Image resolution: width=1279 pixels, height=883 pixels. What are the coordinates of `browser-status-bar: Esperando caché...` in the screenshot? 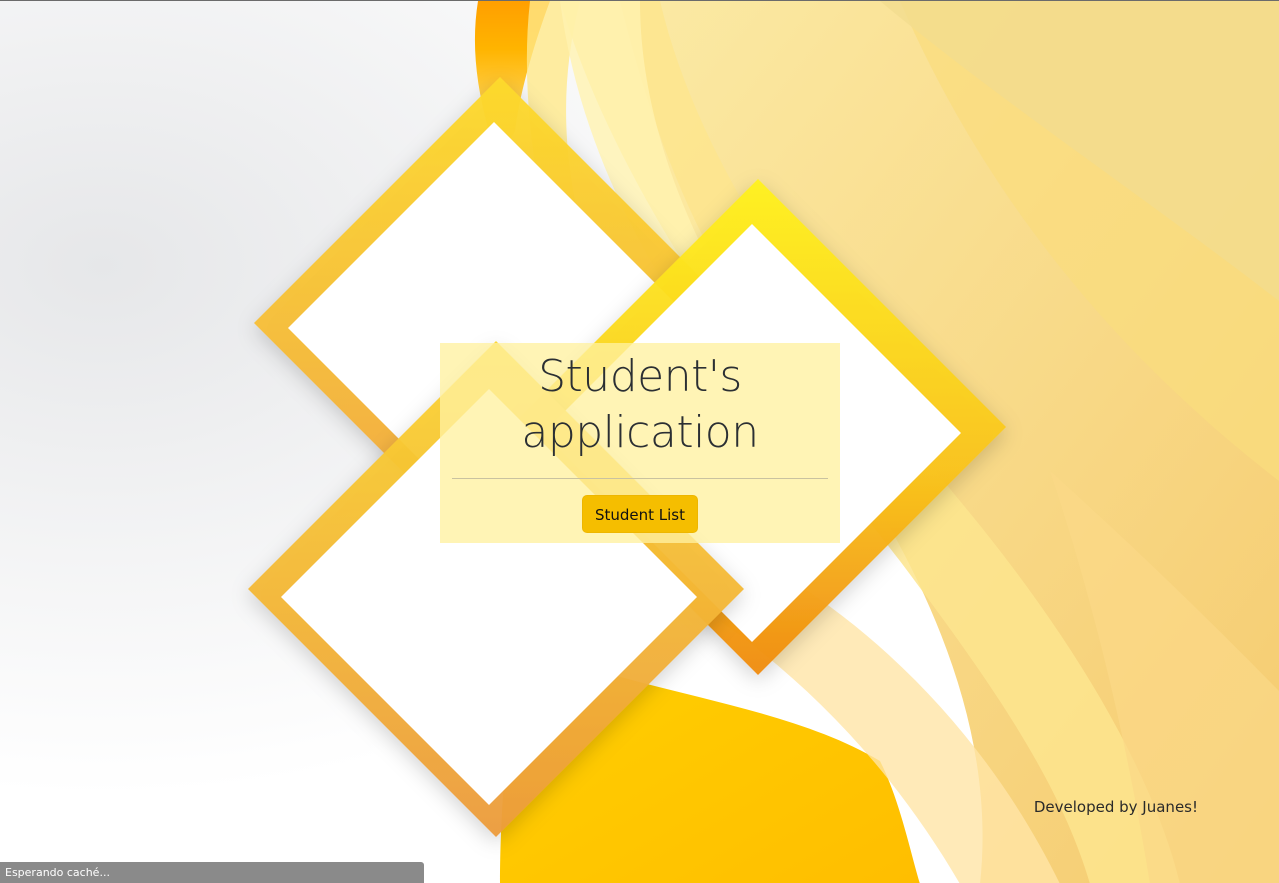 It's located at (212, 872).